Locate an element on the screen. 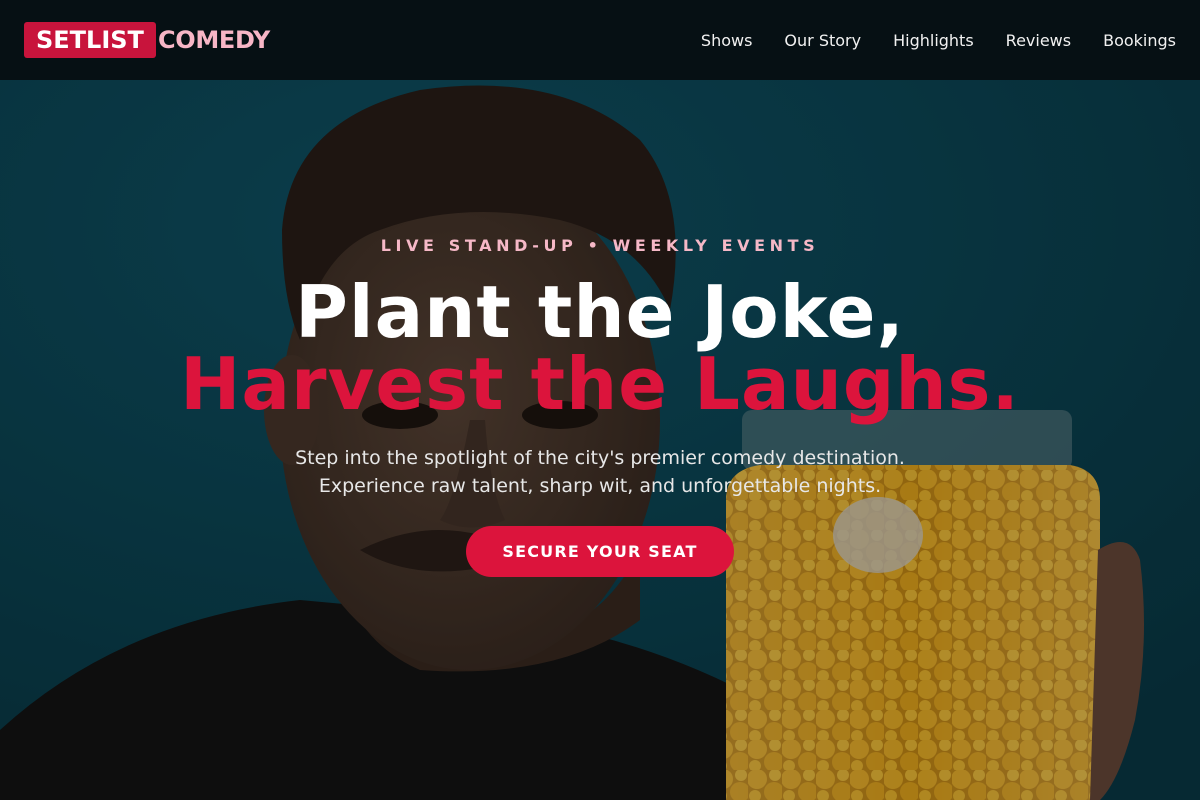 This screenshot has width=1200, height=800. logo-box-text: SETLIST is located at coordinates (90, 40).